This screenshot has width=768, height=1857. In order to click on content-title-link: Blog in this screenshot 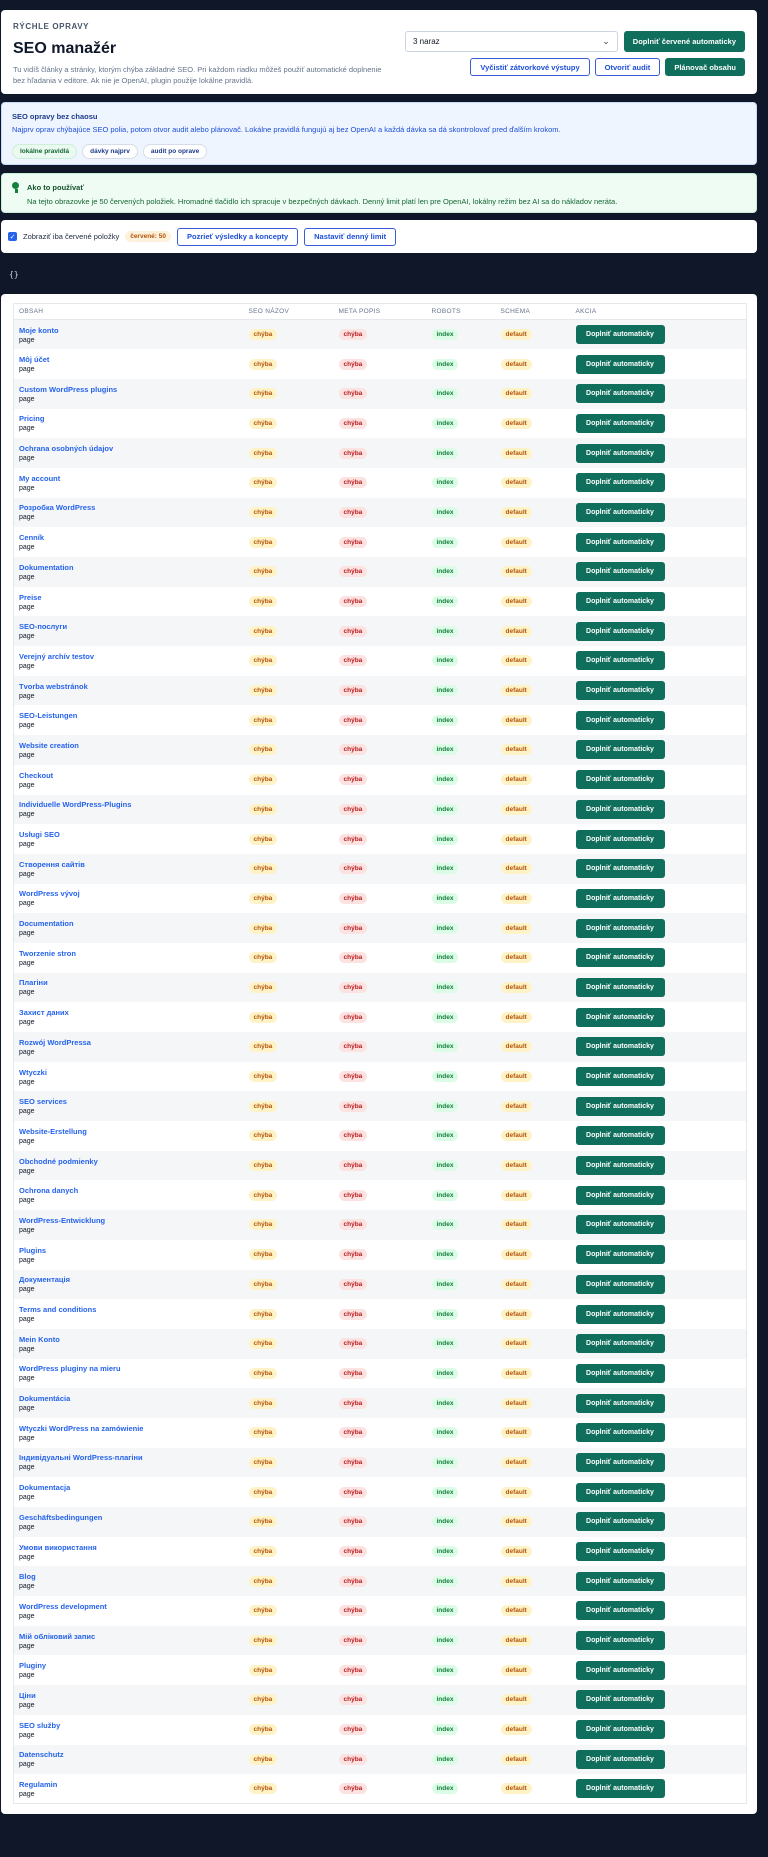, I will do `click(131, 1576)`.